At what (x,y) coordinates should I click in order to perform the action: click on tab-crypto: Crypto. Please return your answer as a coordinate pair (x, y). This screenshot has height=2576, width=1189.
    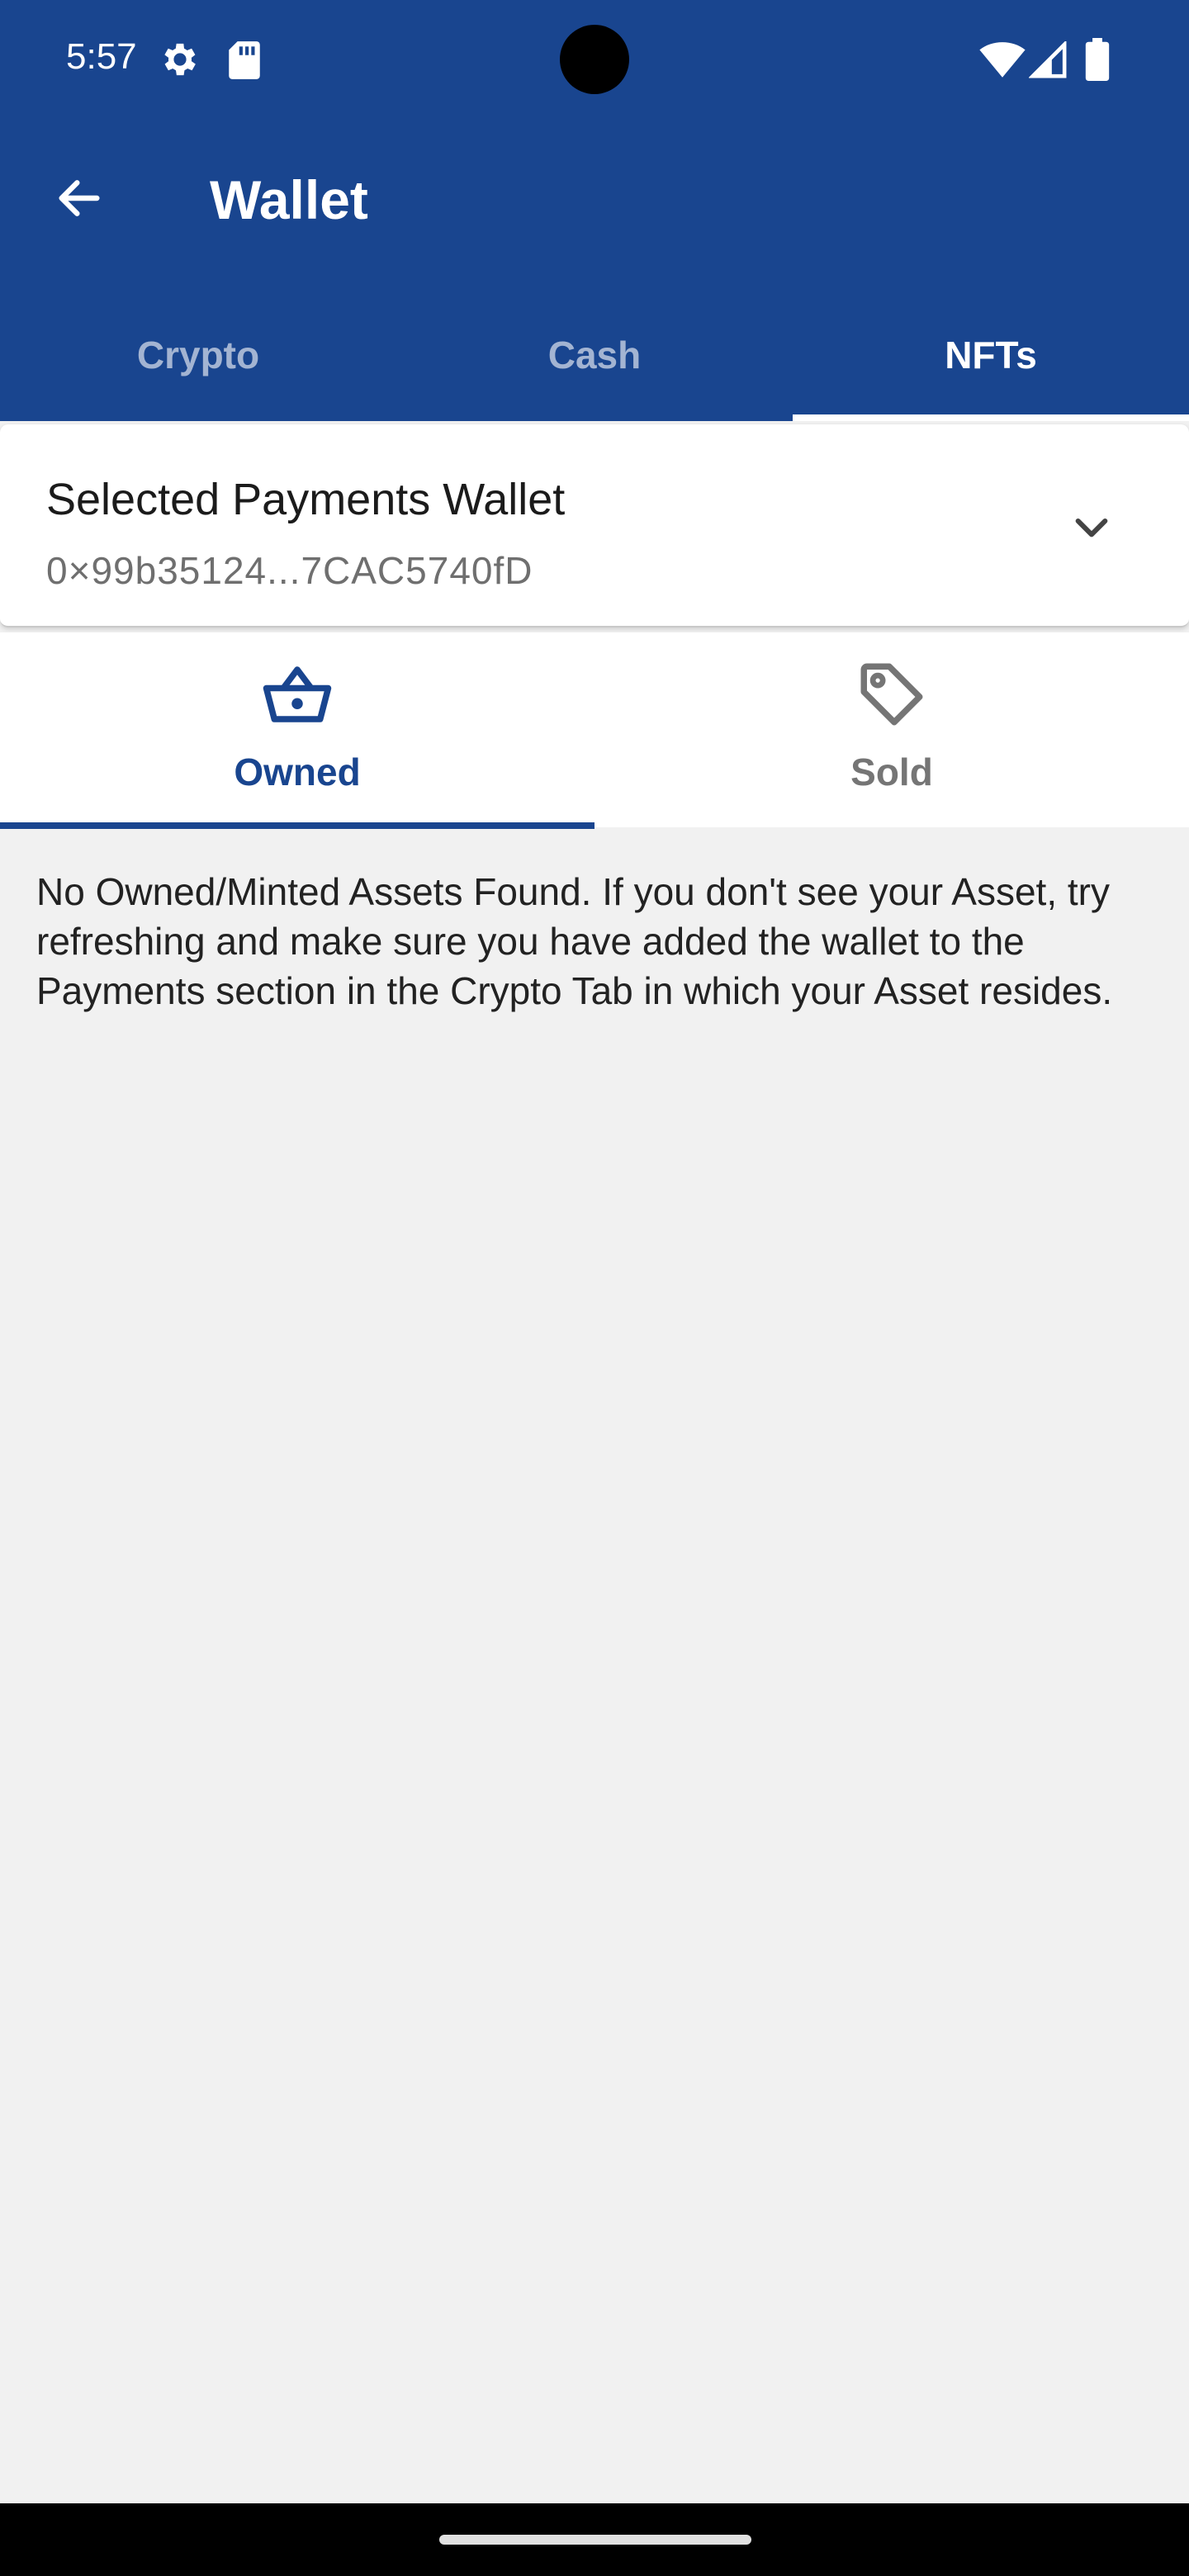
    Looking at the image, I should click on (198, 363).